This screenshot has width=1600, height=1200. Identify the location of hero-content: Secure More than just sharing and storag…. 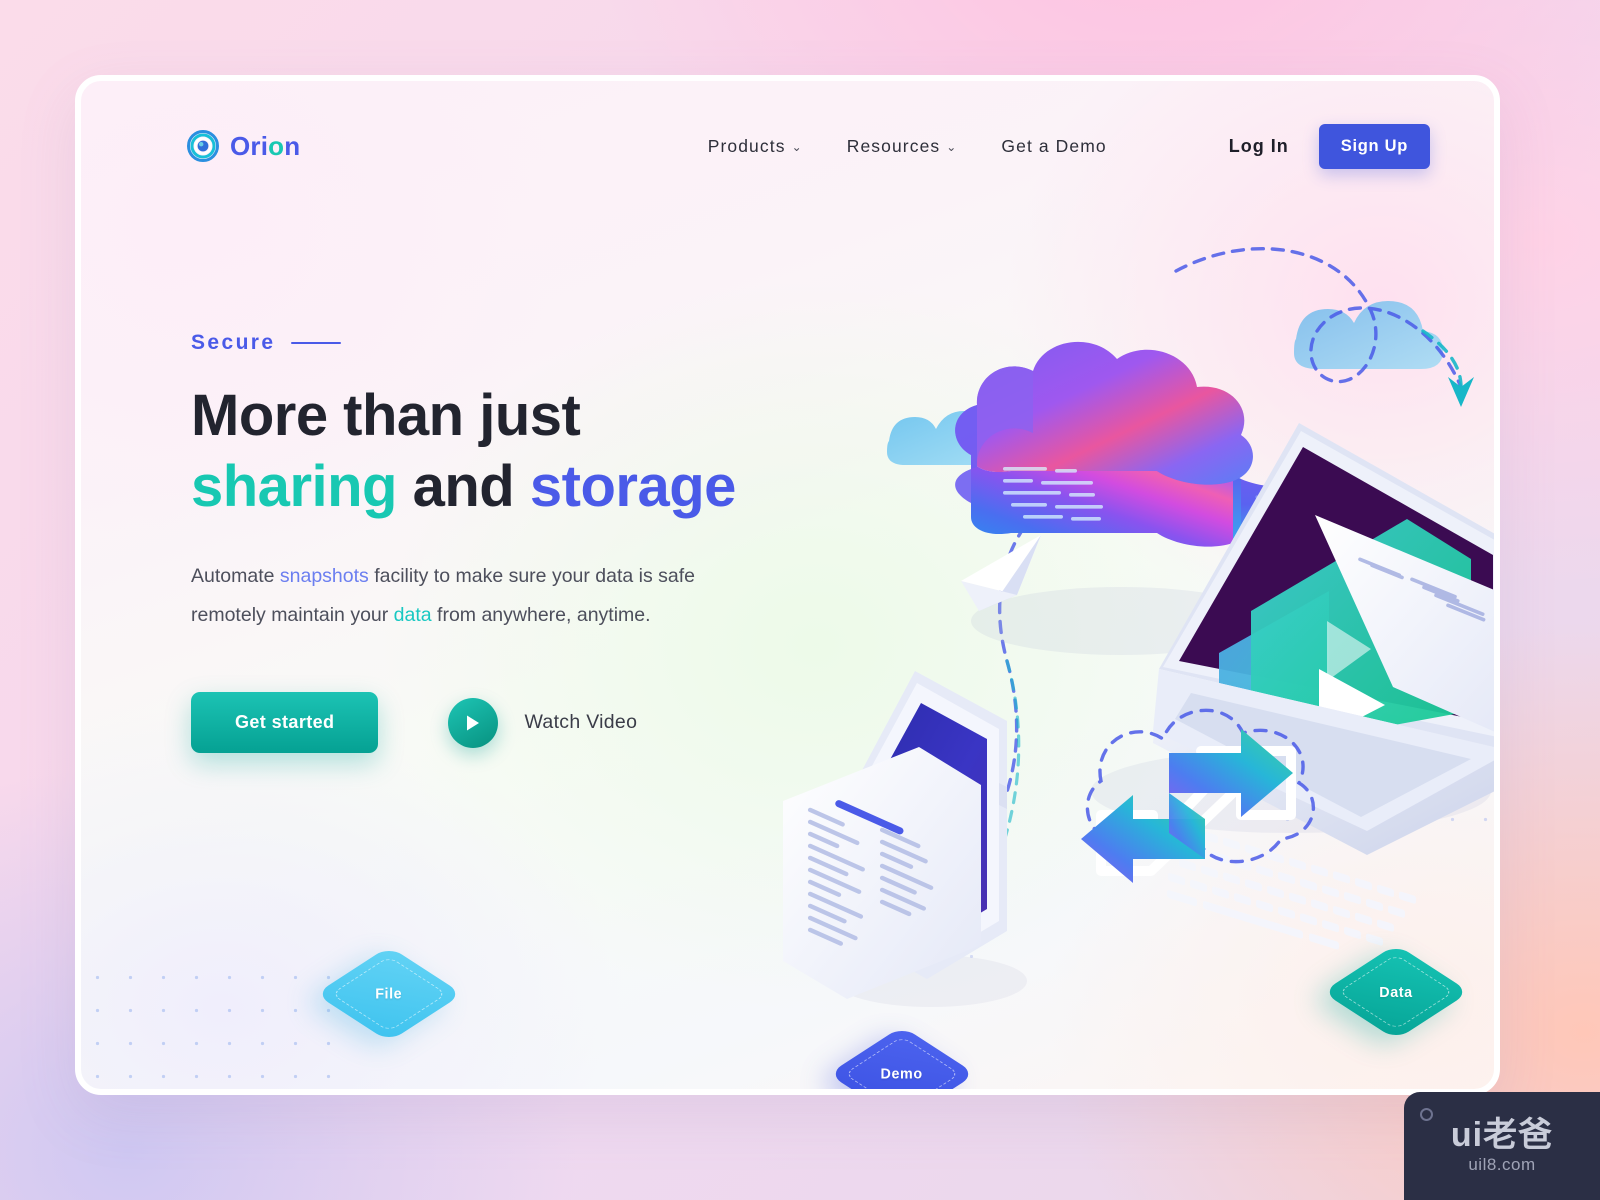
(531, 542).